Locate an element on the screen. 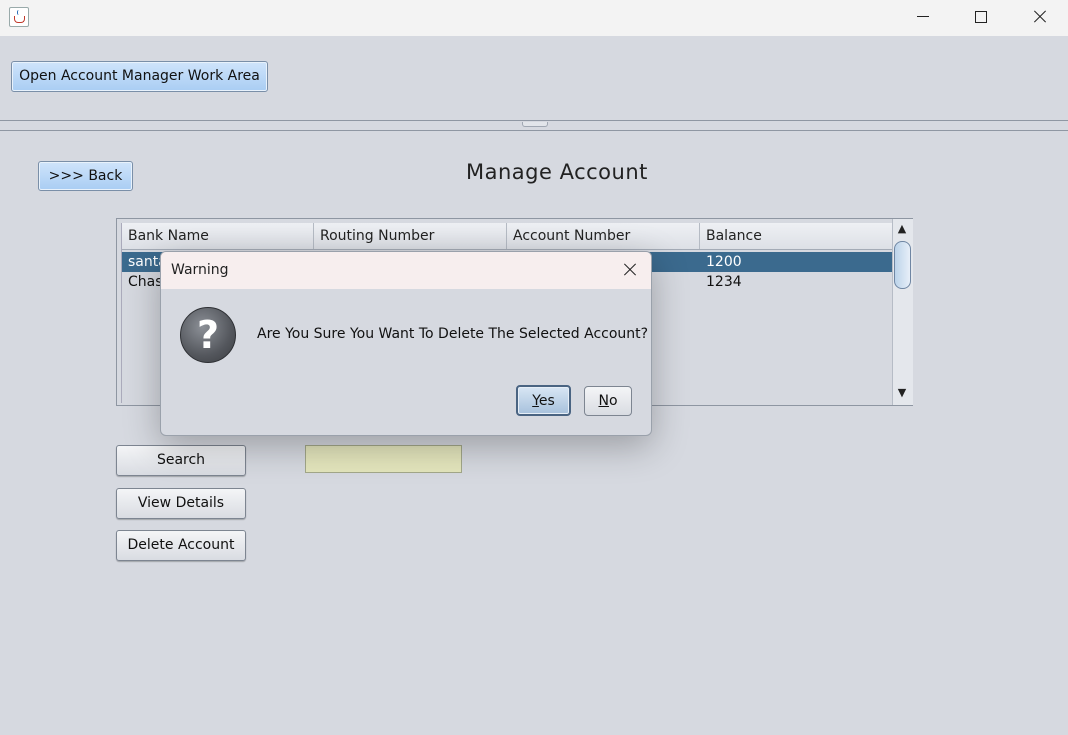 The image size is (1068, 735). table-scrollbar: ▲ ▼ is located at coordinates (902, 312).